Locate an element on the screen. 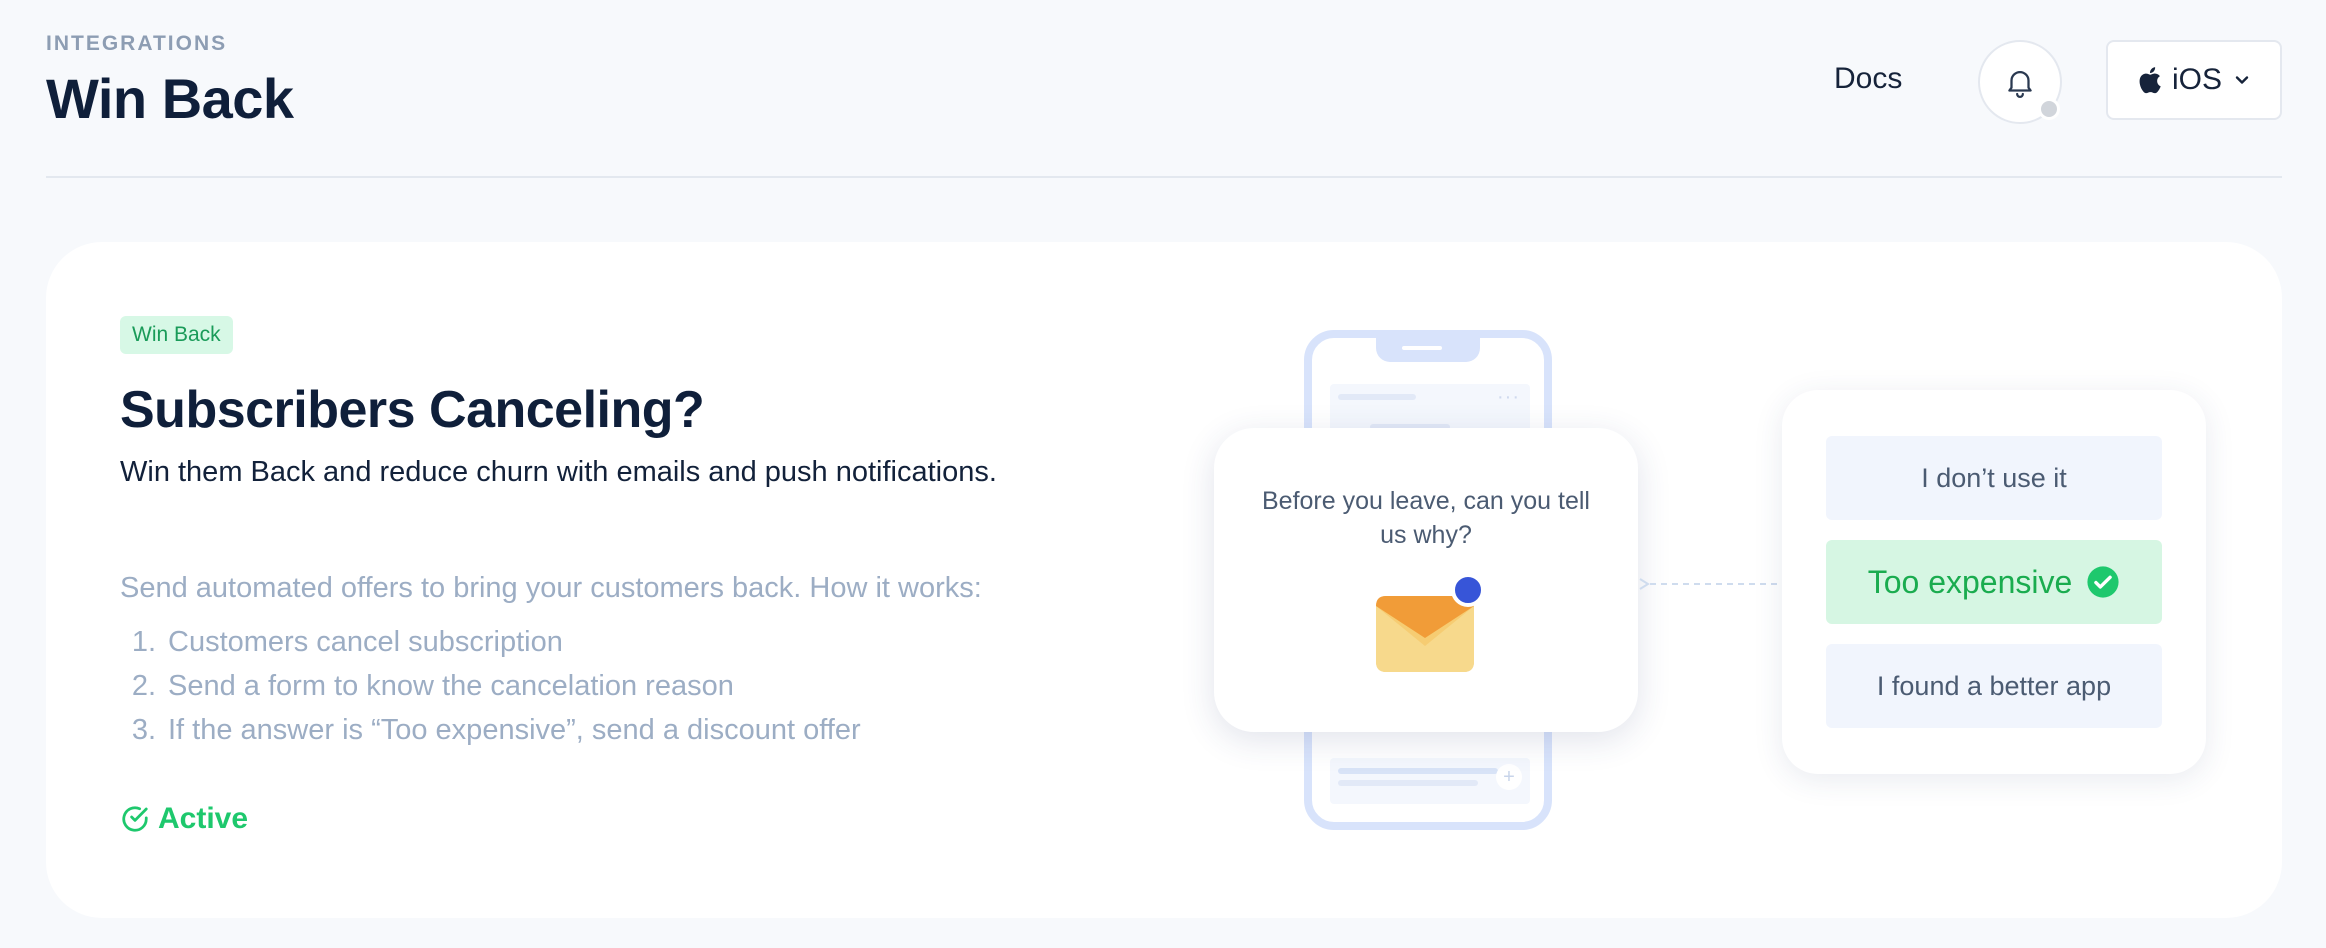 The height and width of the screenshot is (948, 2326). notification-dot is located at coordinates (2049, 109).